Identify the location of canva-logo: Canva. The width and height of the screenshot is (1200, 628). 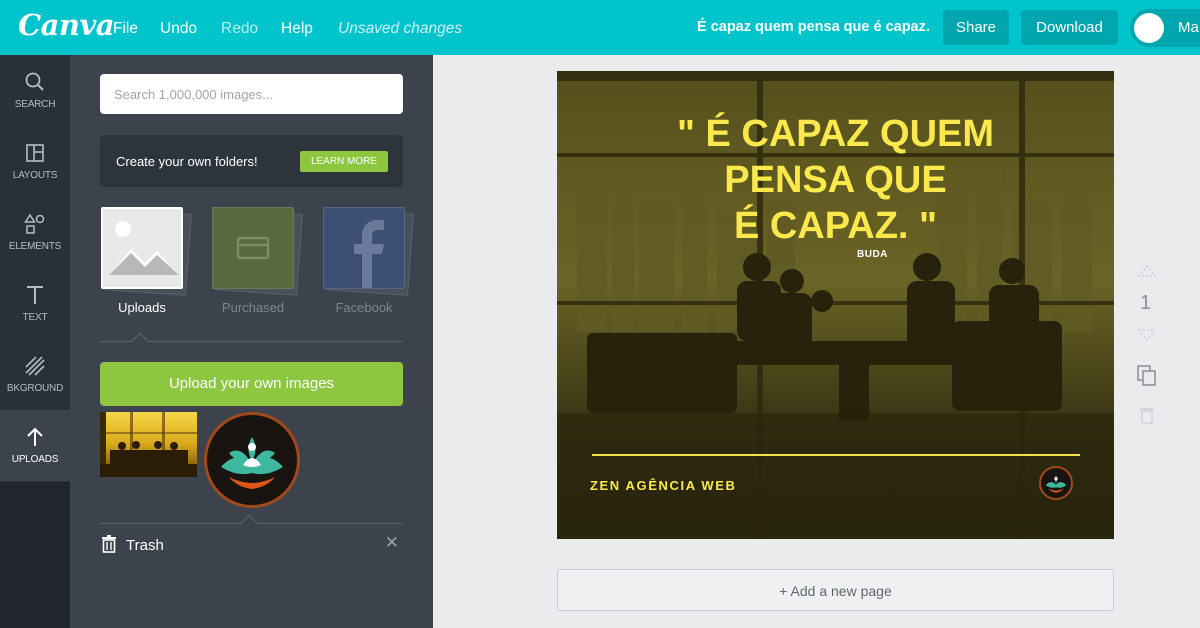
(66, 25).